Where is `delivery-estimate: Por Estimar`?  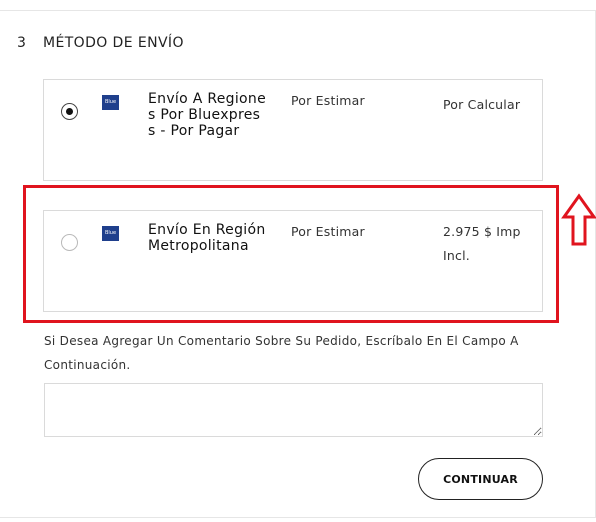 delivery-estimate: Por Estimar is located at coordinates (328, 100).